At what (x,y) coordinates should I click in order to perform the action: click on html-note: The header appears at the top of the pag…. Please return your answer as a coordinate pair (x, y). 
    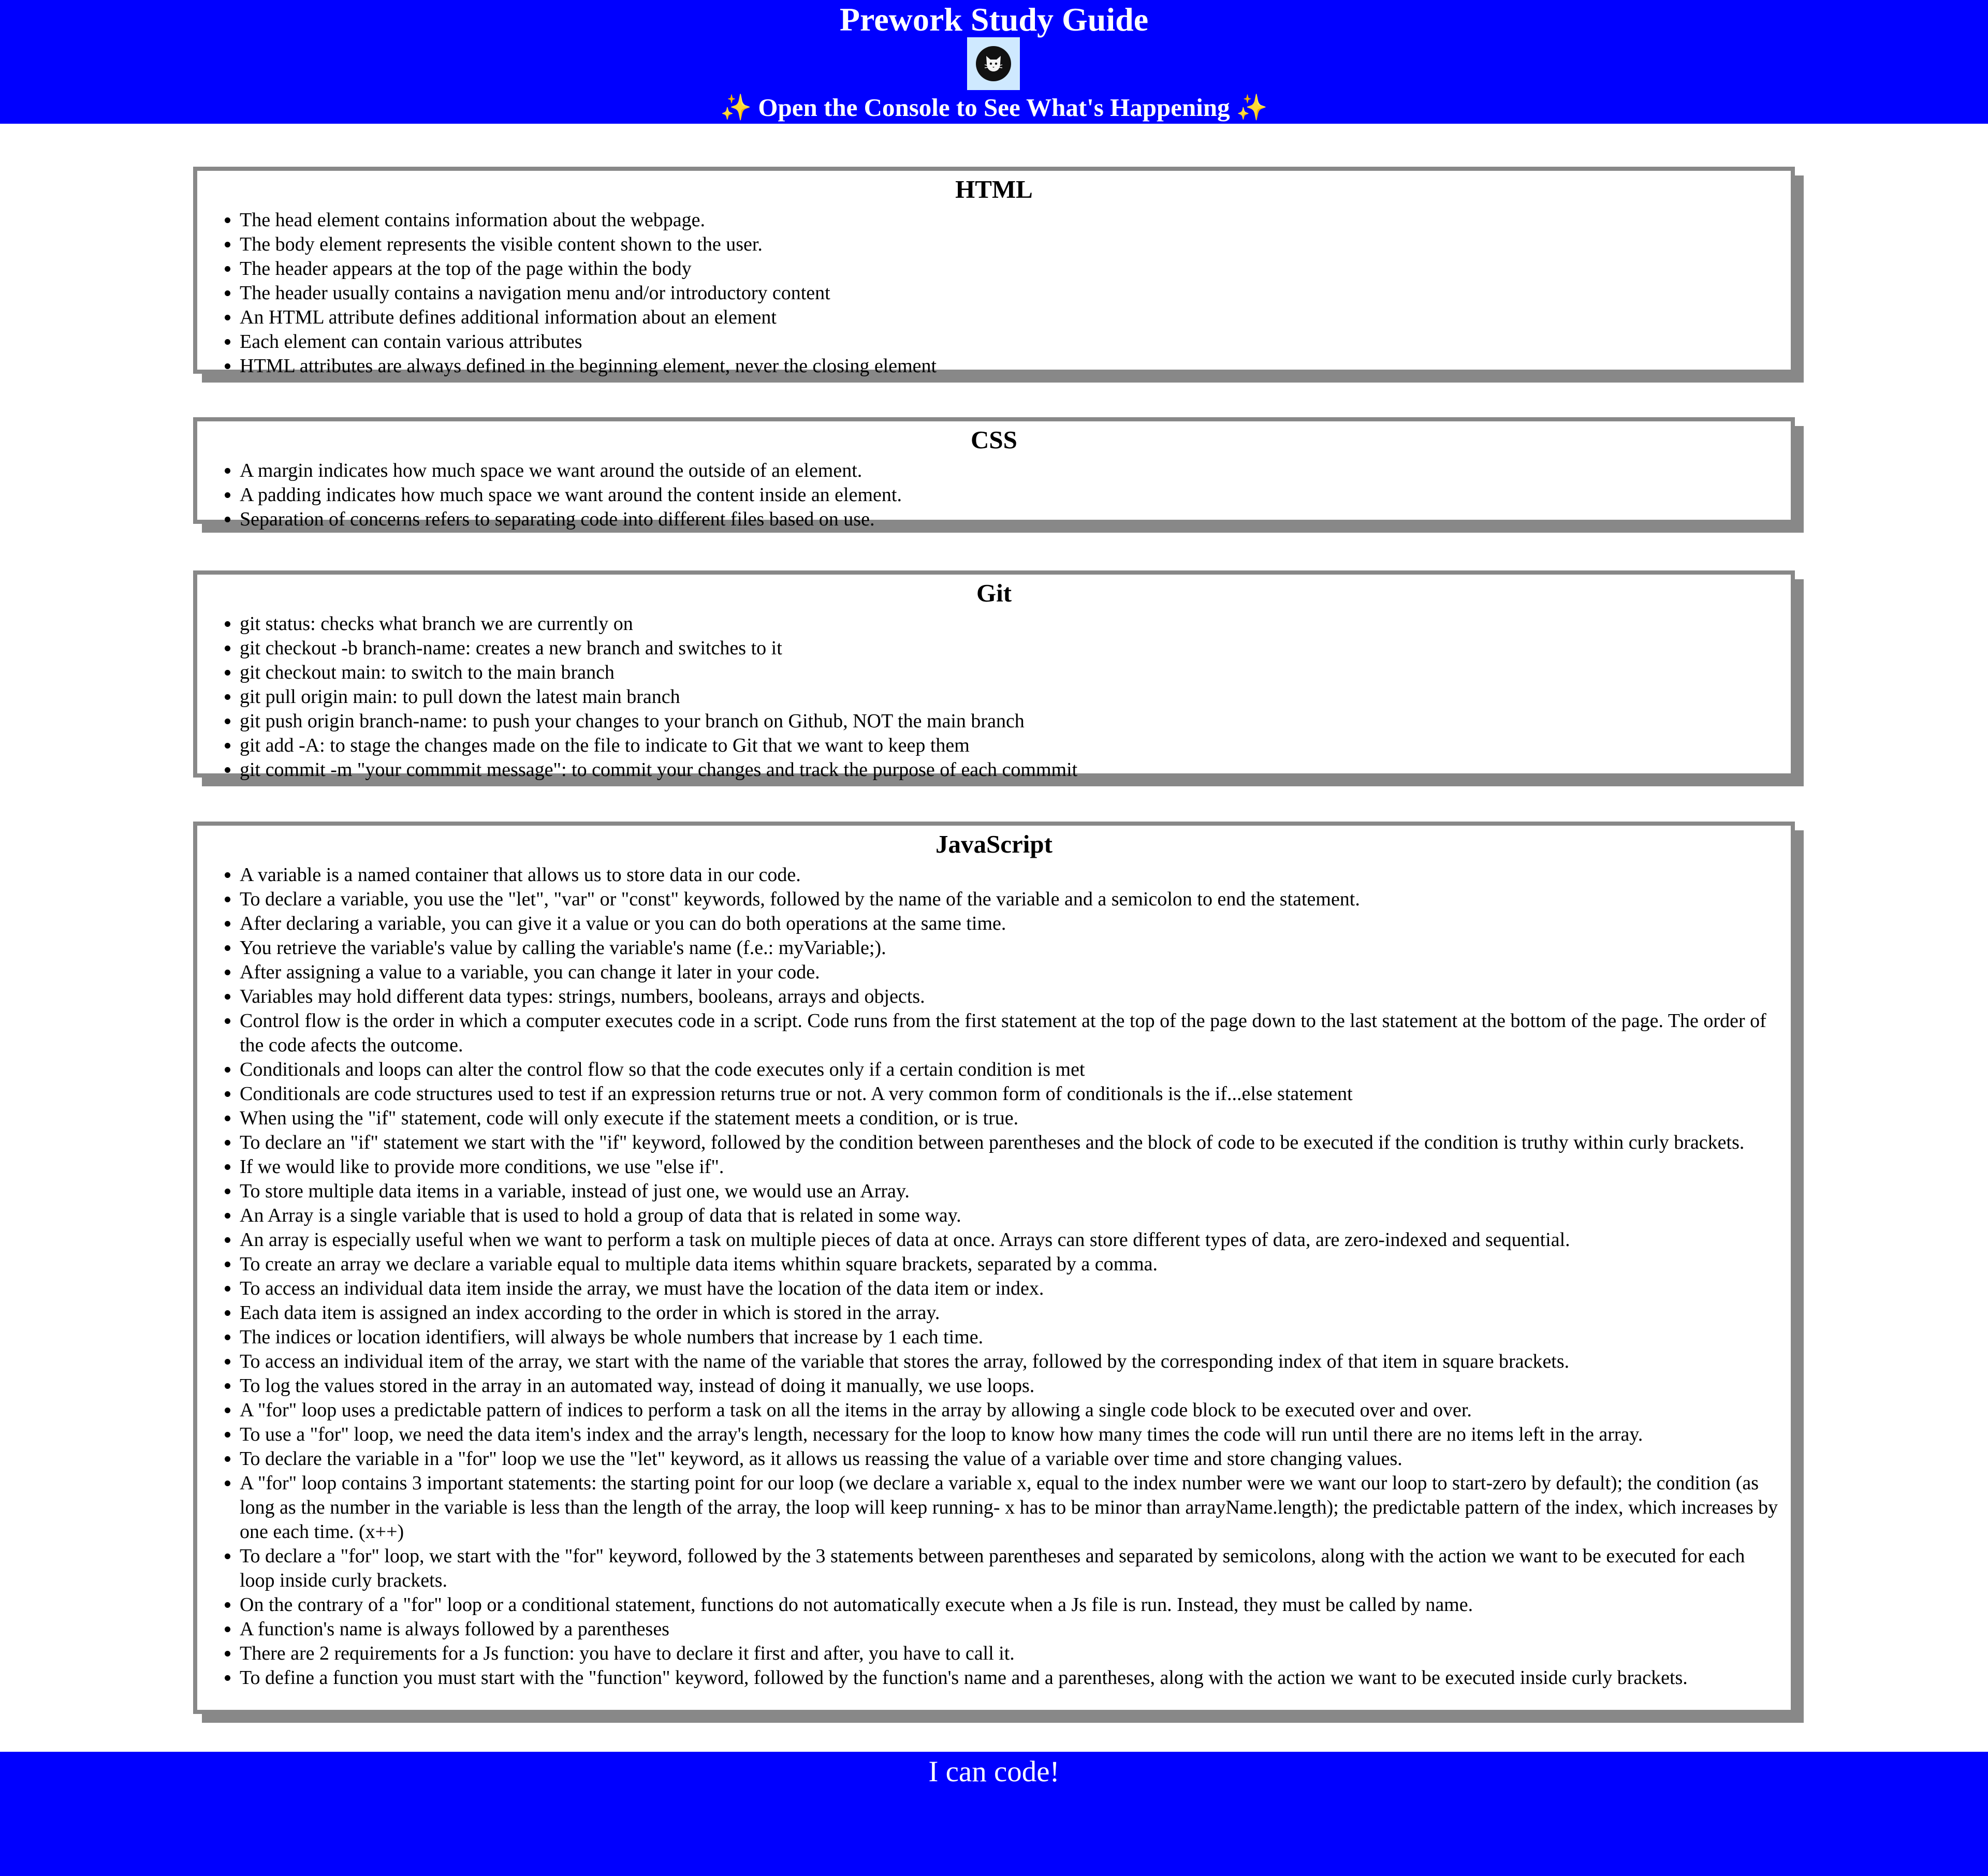
    Looking at the image, I should click on (1012, 269).